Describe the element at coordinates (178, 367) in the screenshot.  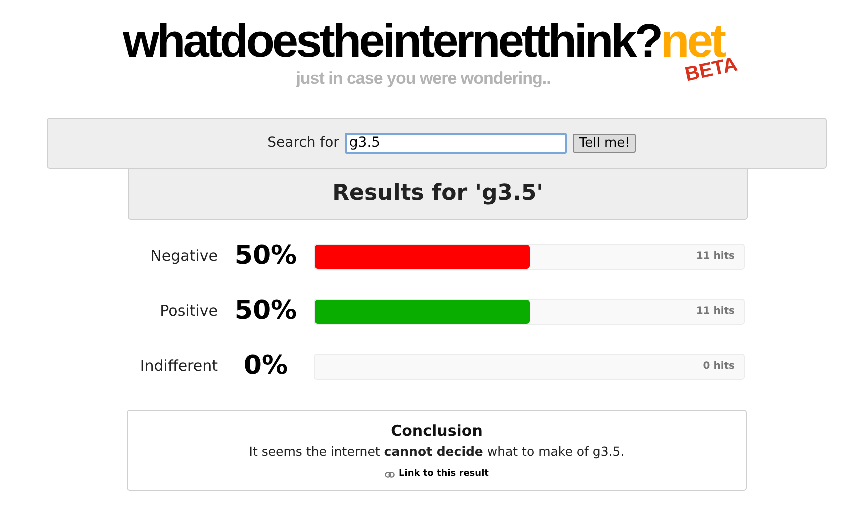
I see `sentiment-label: Indifferent` at that location.